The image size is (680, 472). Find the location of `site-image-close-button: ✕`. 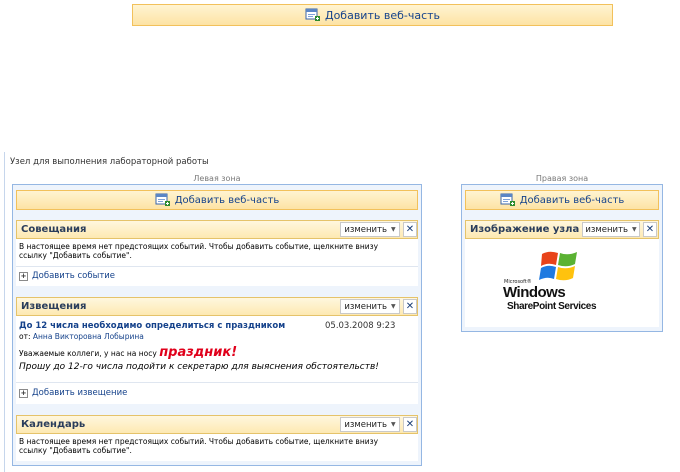

site-image-close-button: ✕ is located at coordinates (650, 229).